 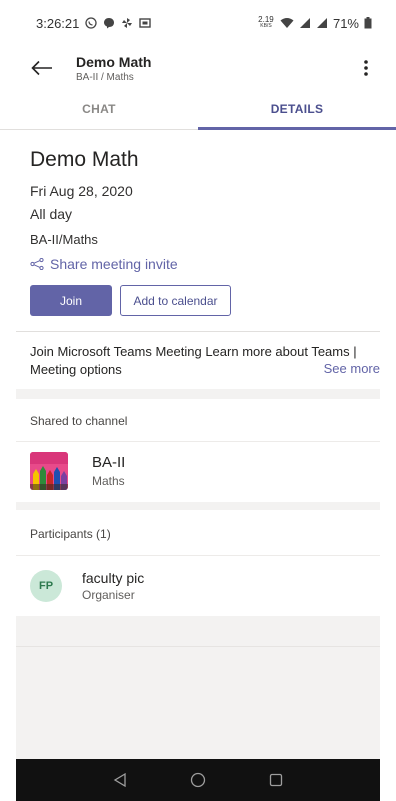 I want to click on messenger-icon, so click(x=109, y=23).